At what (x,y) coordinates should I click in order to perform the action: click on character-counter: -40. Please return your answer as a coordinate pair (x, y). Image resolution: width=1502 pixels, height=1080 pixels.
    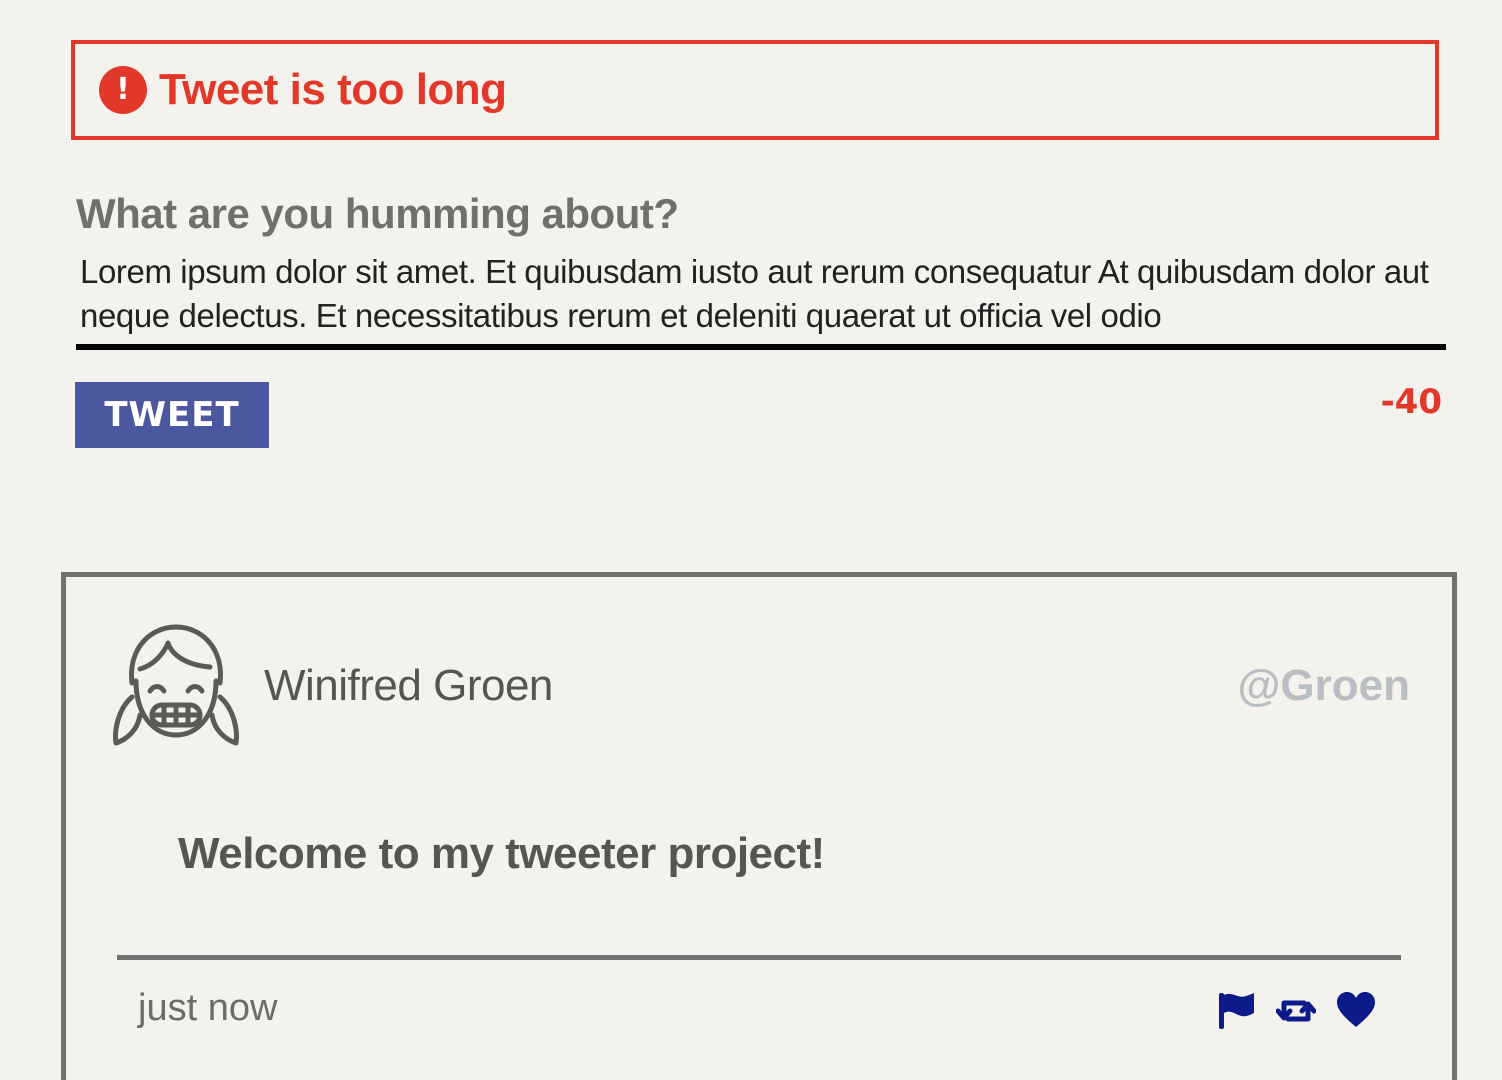
    Looking at the image, I should click on (1411, 402).